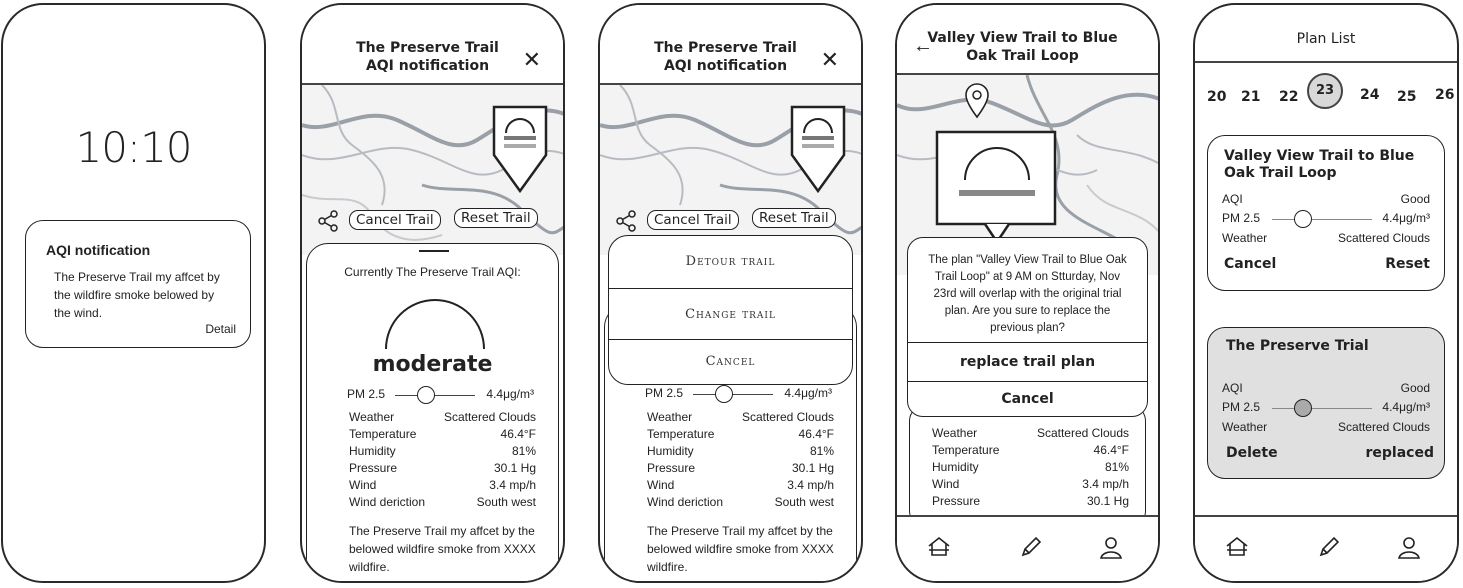 The height and width of the screenshot is (588, 1463). What do you see at coordinates (220, 329) in the screenshot?
I see `notification-detail-link: Detail` at bounding box center [220, 329].